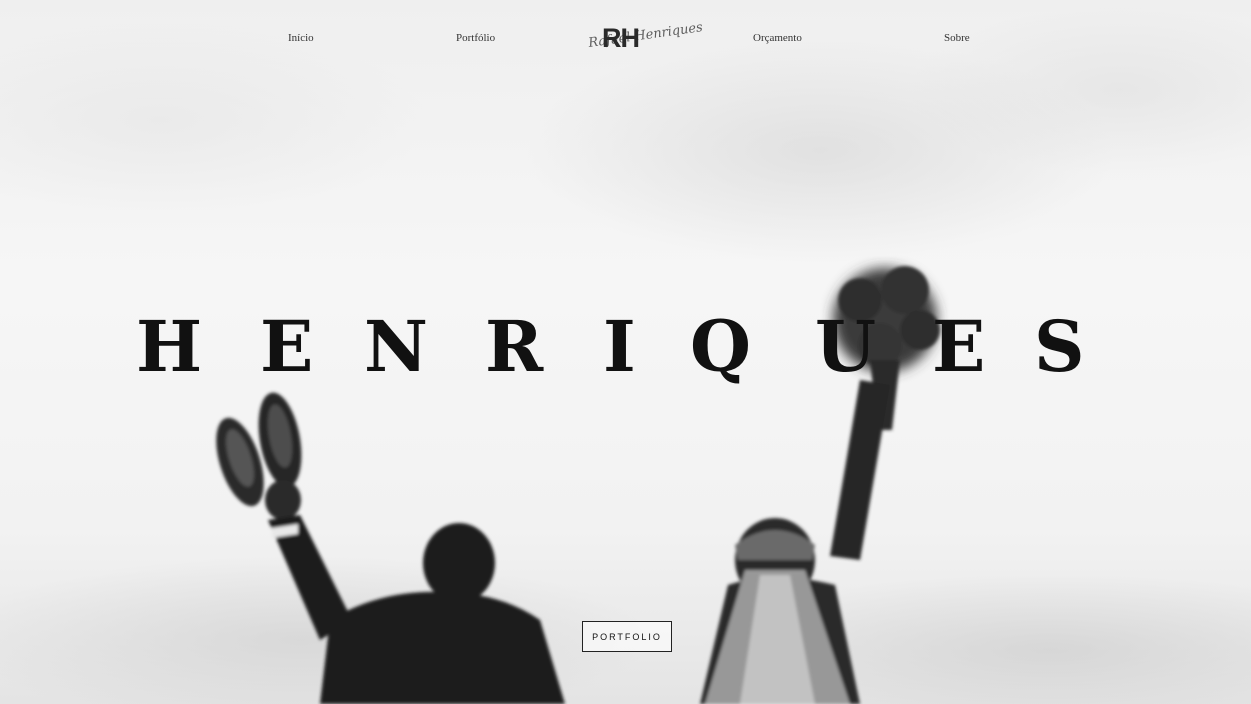 This screenshot has width=1251, height=704. Describe the element at coordinates (646, 38) in the screenshot. I see `site-logo: Rafael Henriques RH` at that location.